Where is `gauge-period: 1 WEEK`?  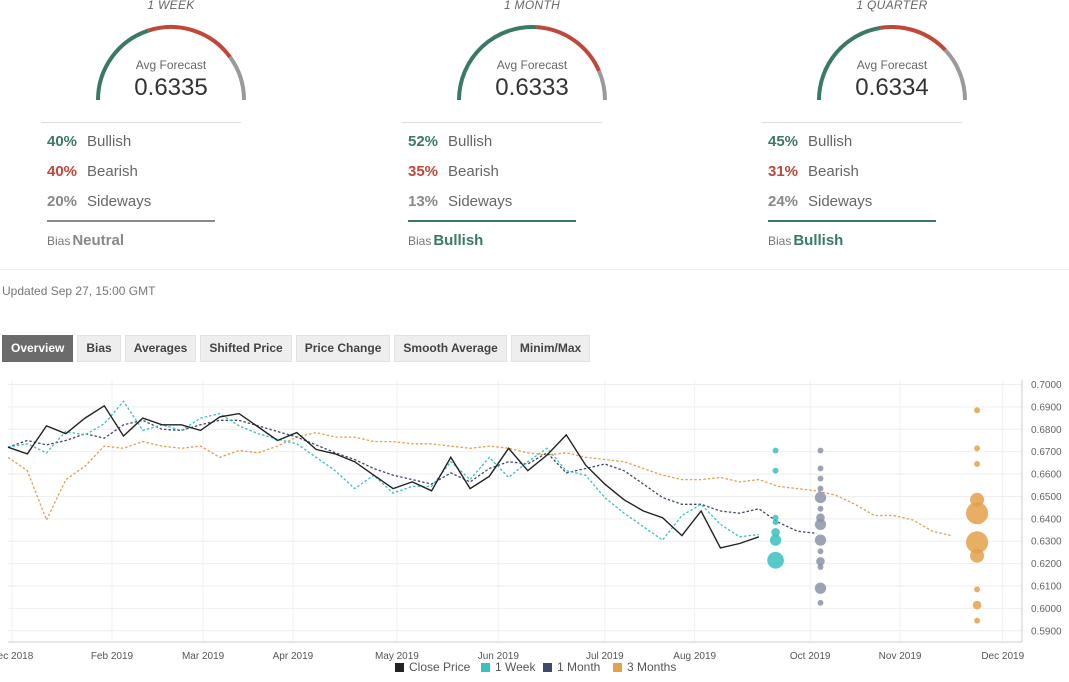
gauge-period: 1 WEEK is located at coordinates (171, 6).